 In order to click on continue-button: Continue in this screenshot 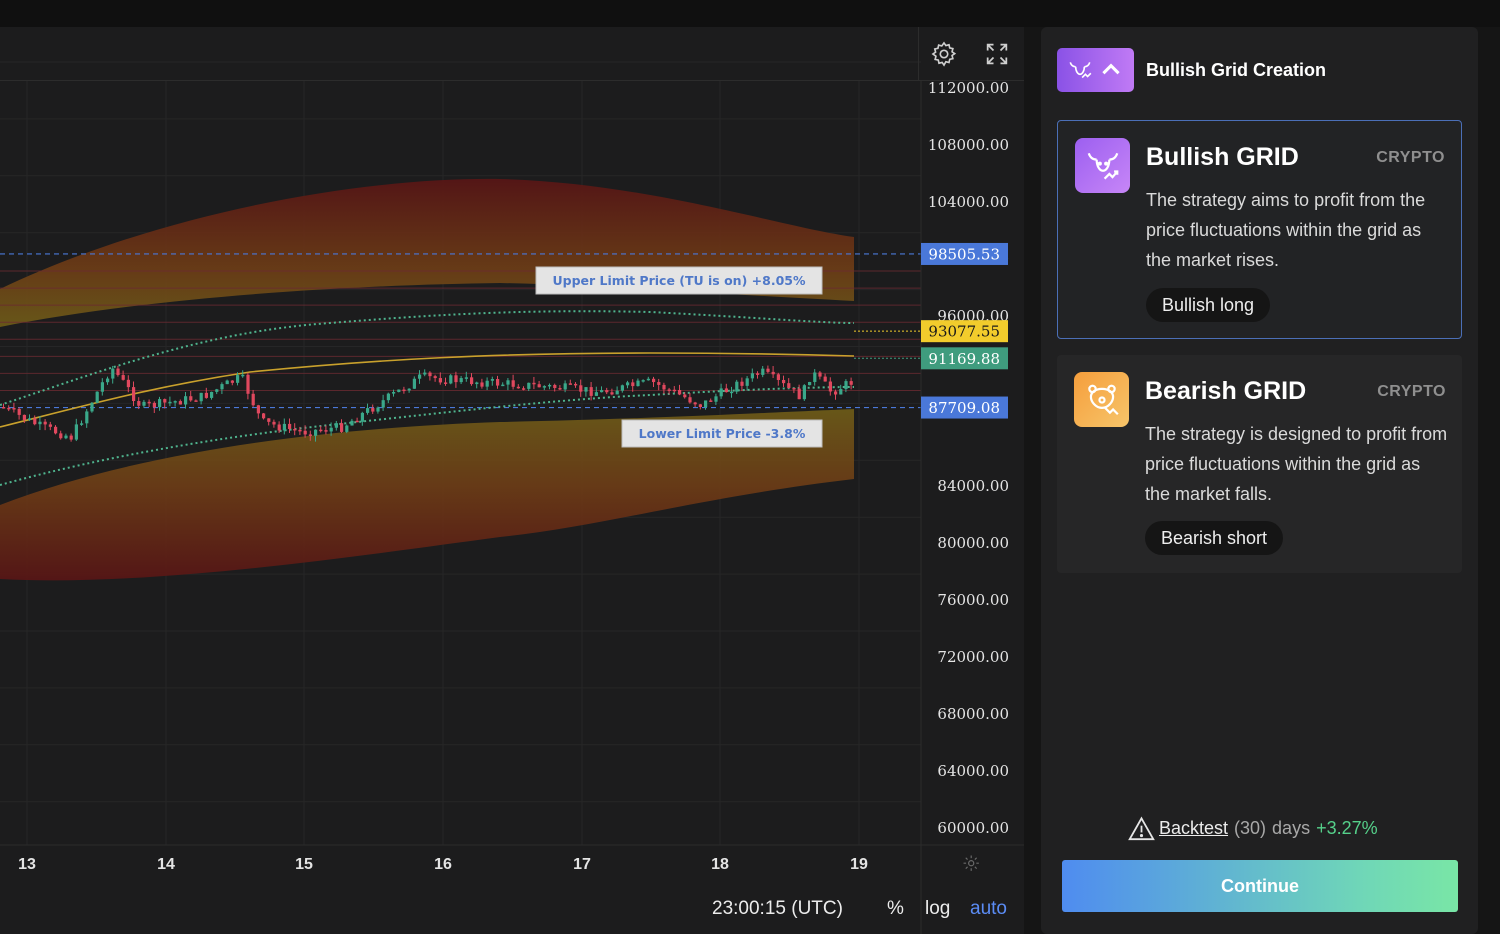, I will do `click(1260, 886)`.